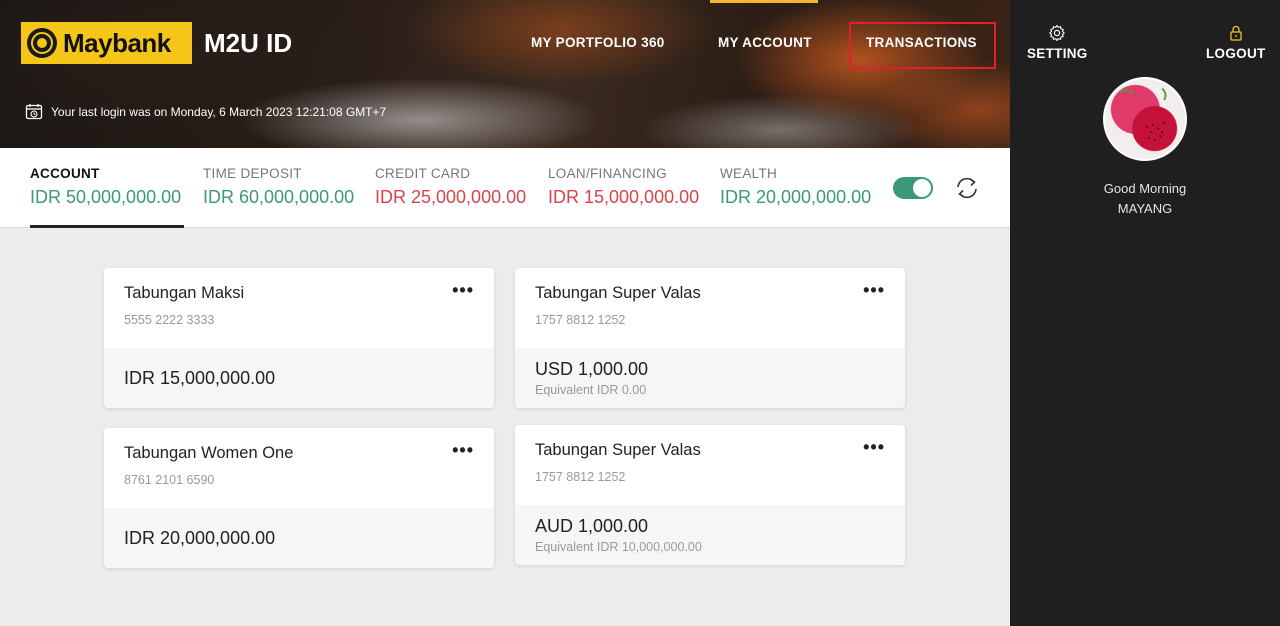 This screenshot has height=626, width=1280. I want to click on equivalent-balance: Equivalent IDR 10,000,000.00, so click(618, 547).